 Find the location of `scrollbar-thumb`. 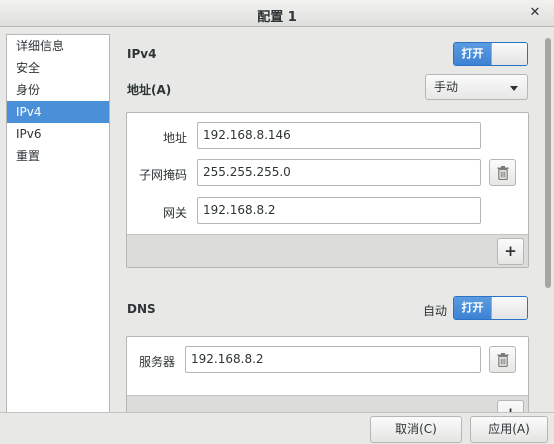

scrollbar-thumb is located at coordinates (548, 163).